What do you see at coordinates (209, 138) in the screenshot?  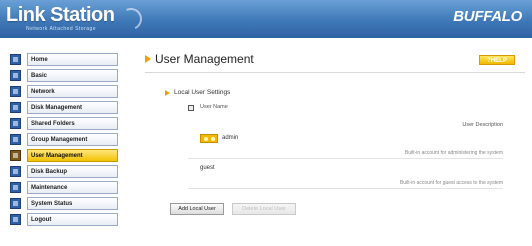 I see `admin-badge-icon` at bounding box center [209, 138].